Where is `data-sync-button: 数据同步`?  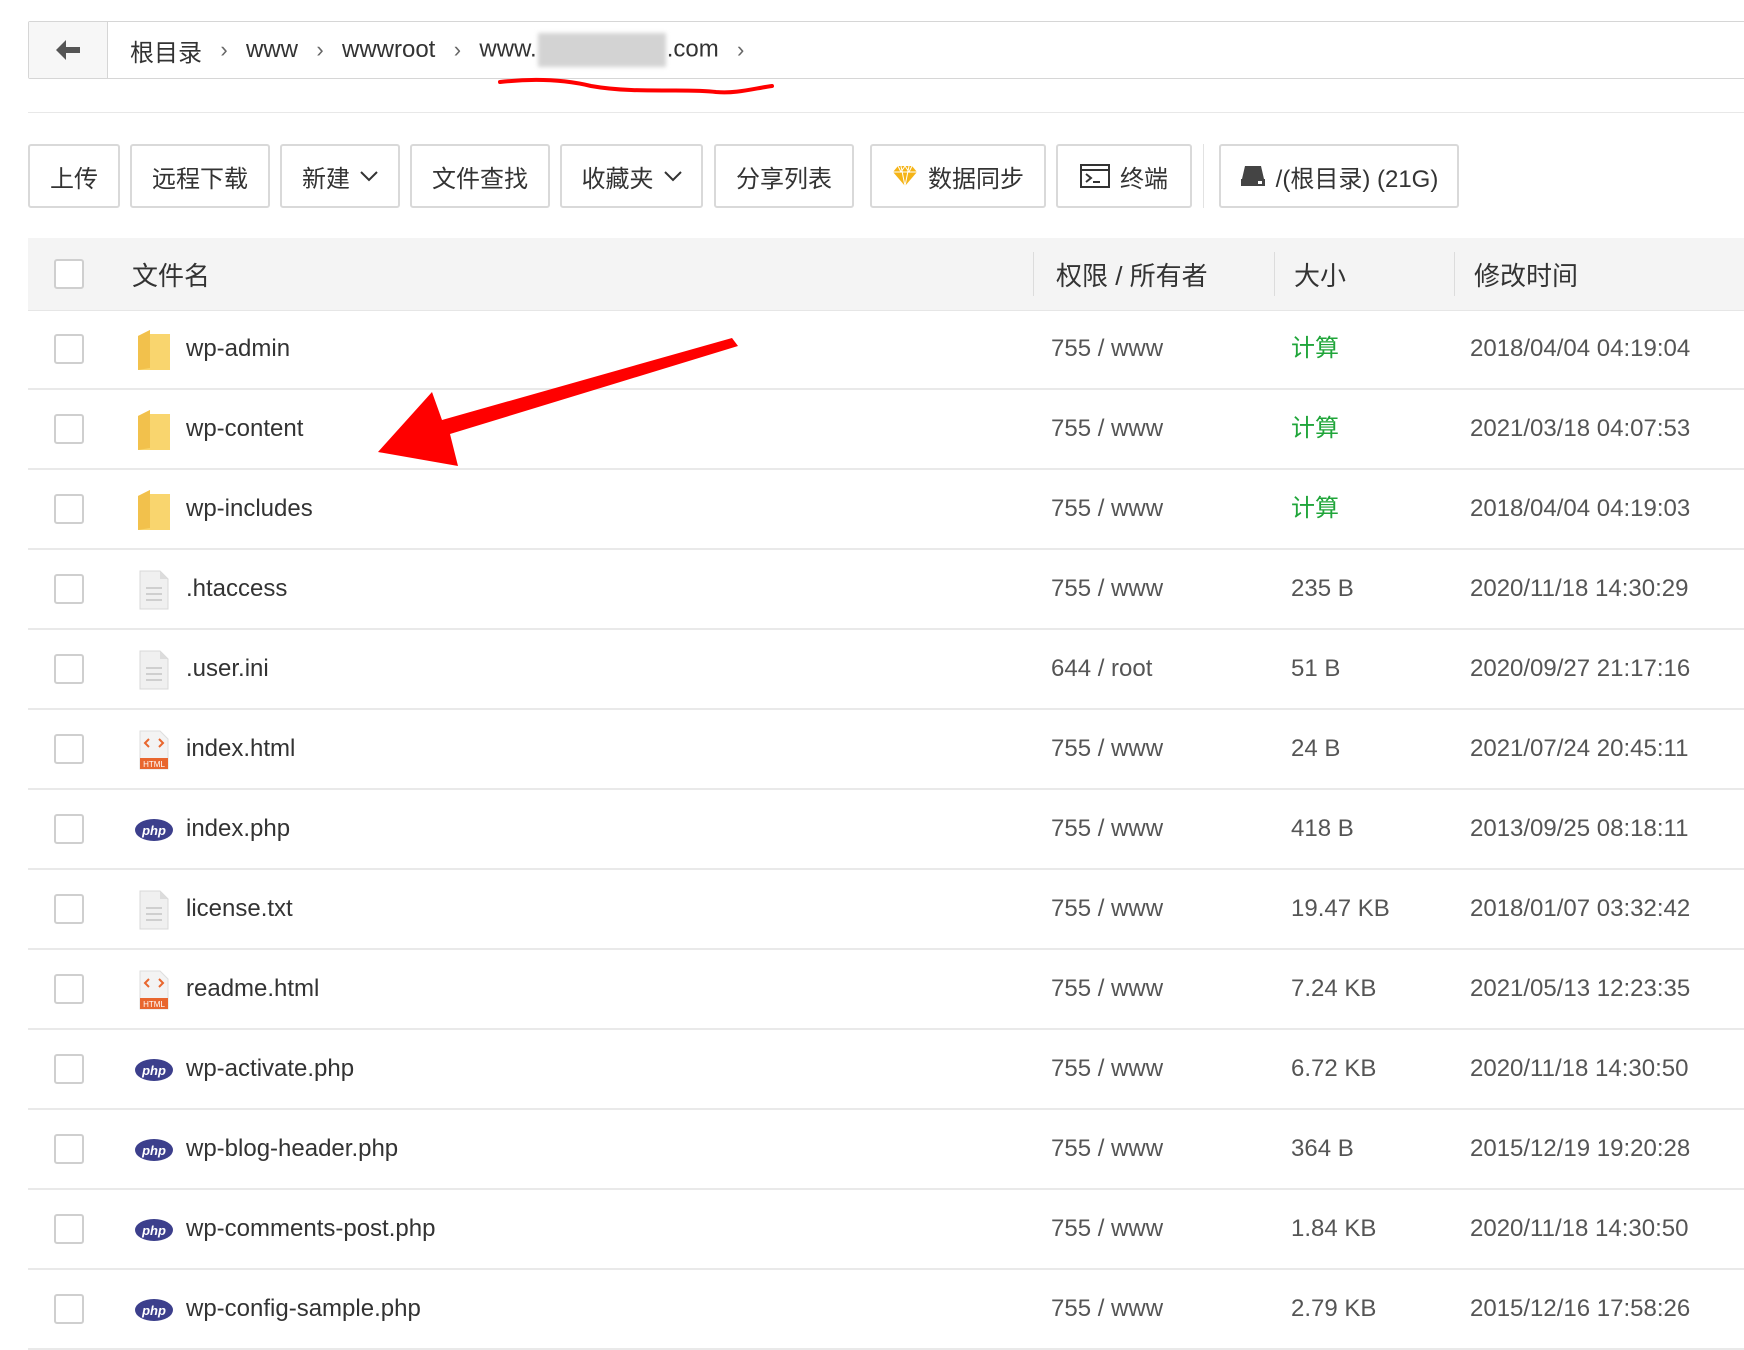 data-sync-button: 数据同步 is located at coordinates (958, 176).